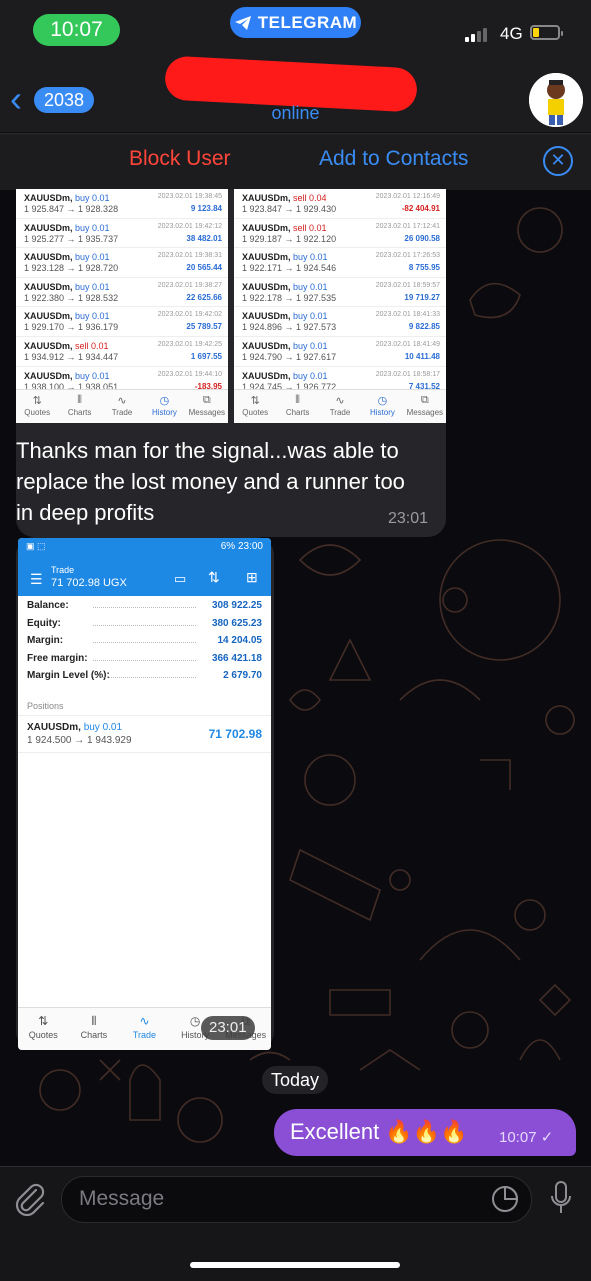 The height and width of the screenshot is (1281, 591). Describe the element at coordinates (284, 198) in the screenshot. I see `trade-symbol: XAUUSDm, sell 0.04` at that location.